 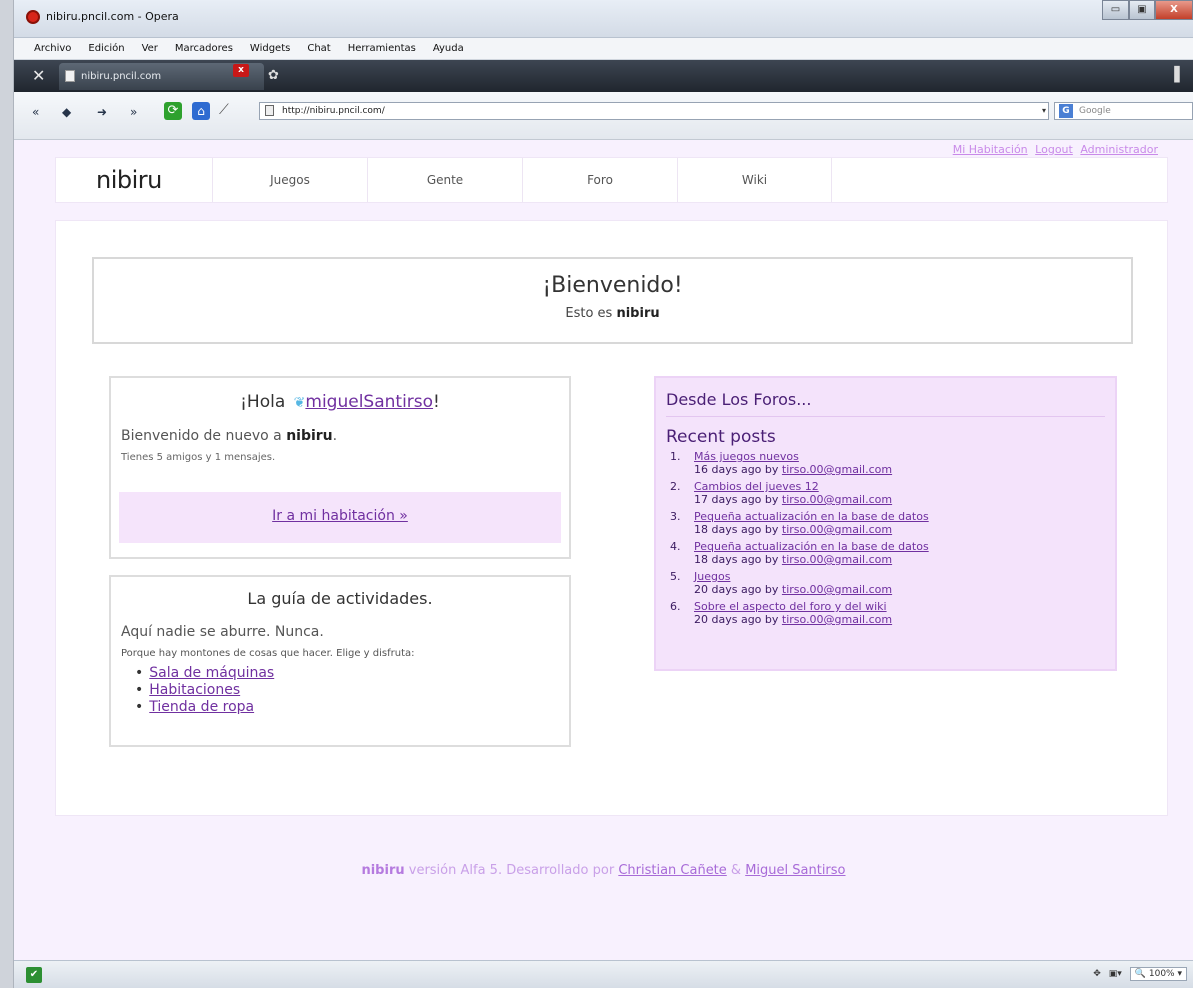 What do you see at coordinates (990, 149) in the screenshot?
I see `link-mi-habitacion: Mi Habitación` at bounding box center [990, 149].